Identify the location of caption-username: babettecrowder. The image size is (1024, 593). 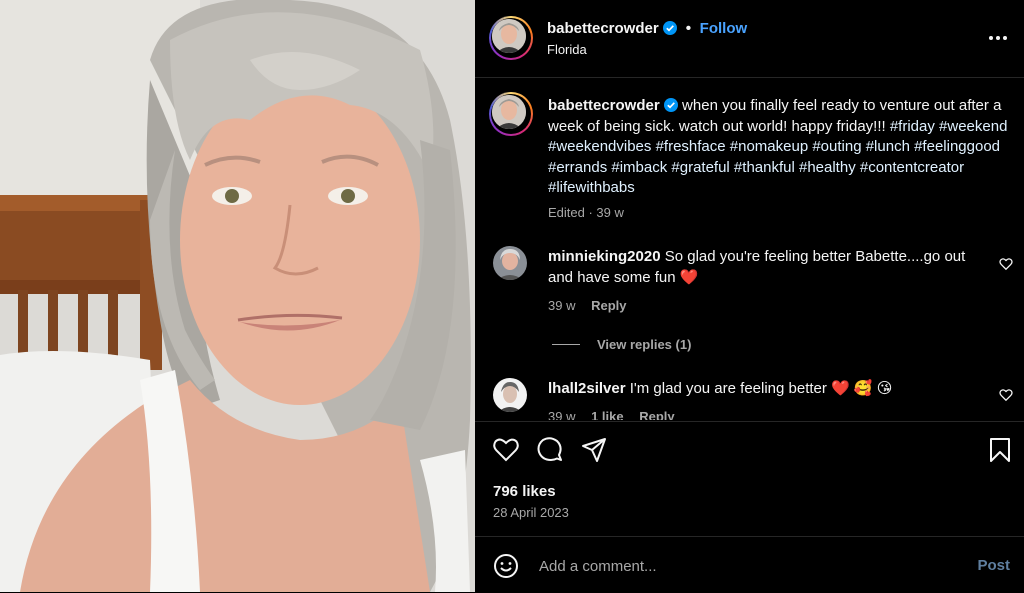
(604, 105).